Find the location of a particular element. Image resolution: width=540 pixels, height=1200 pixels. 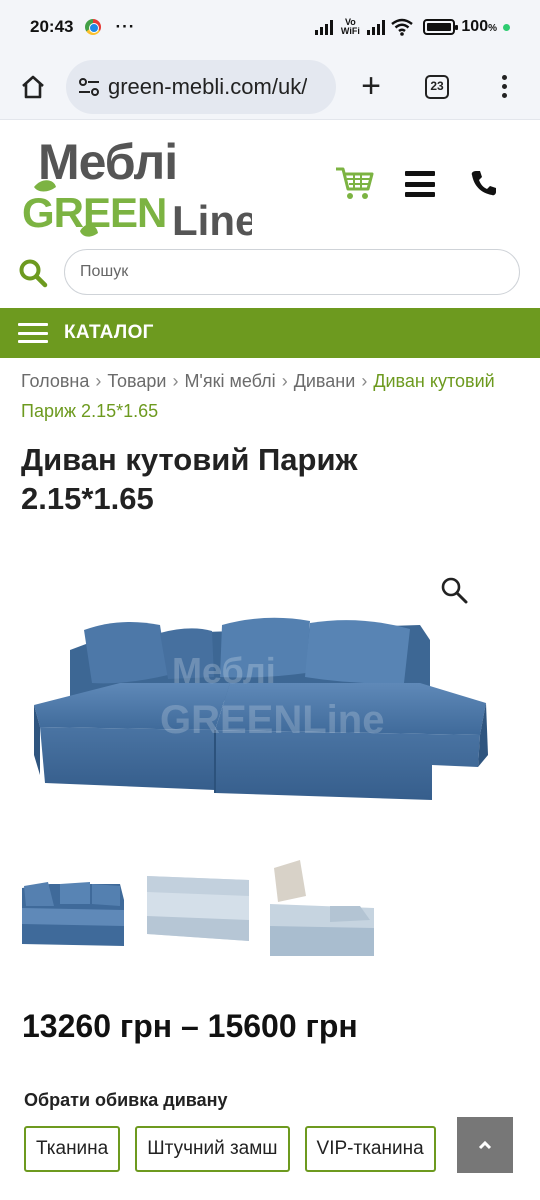

breadcrumb-item-soft-furniture: М'які меблі is located at coordinates (229, 381).